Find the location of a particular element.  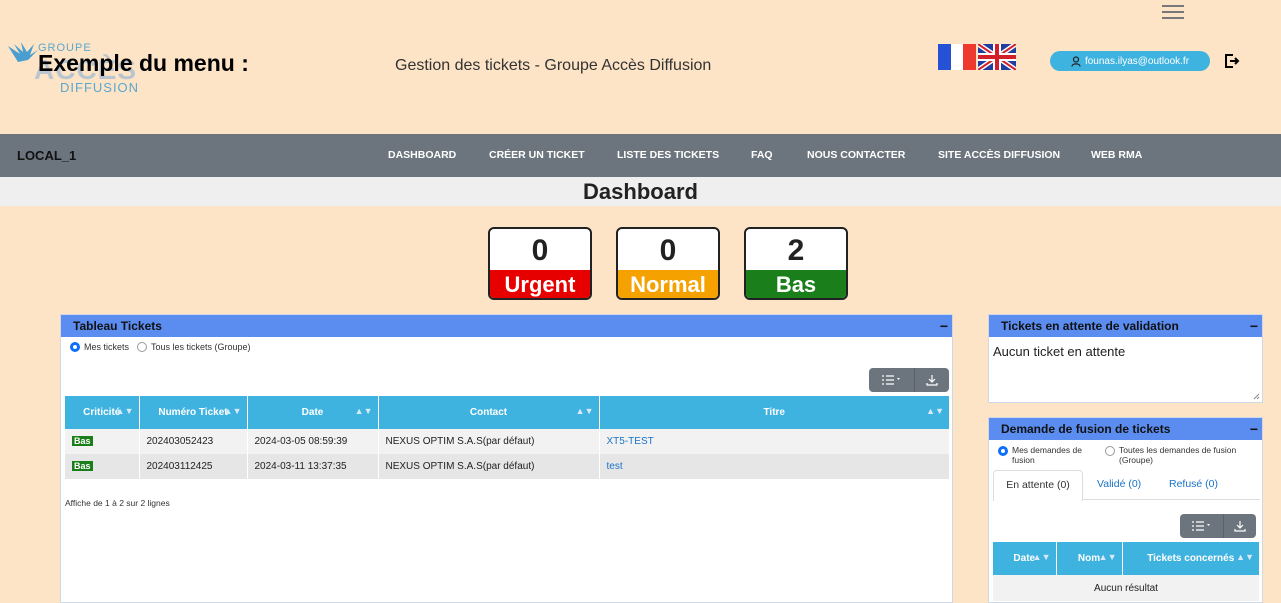

pending-panel-title: Tickets en attente de validation is located at coordinates (1090, 326).